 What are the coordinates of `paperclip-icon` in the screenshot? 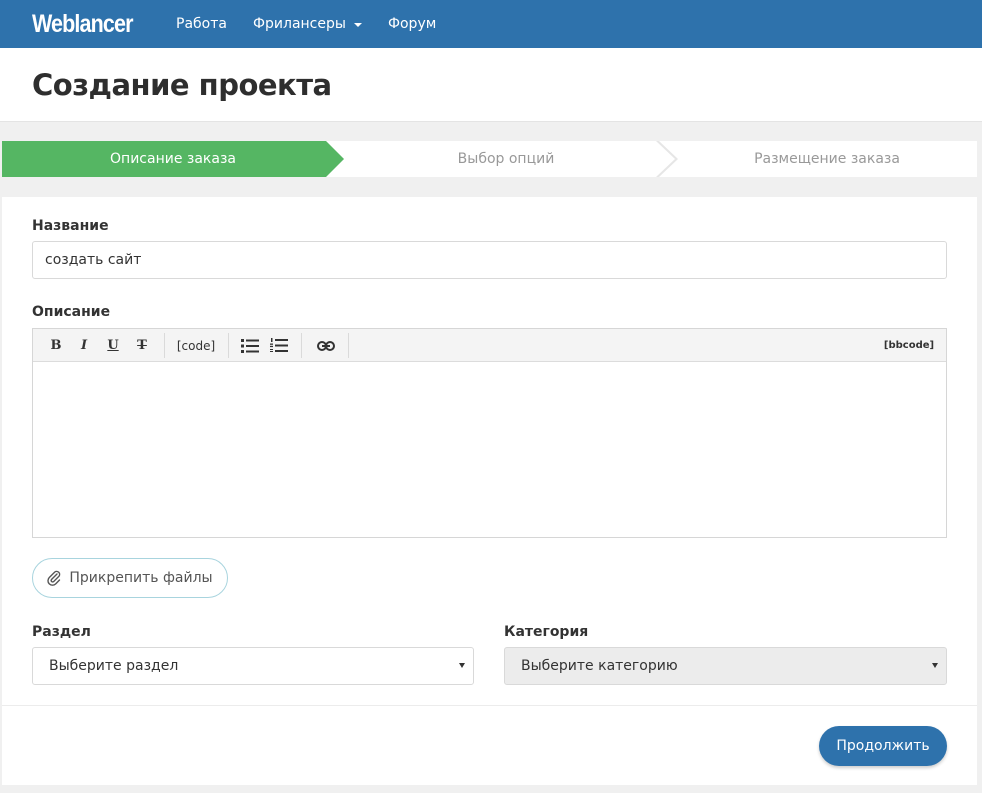 It's located at (54, 578).